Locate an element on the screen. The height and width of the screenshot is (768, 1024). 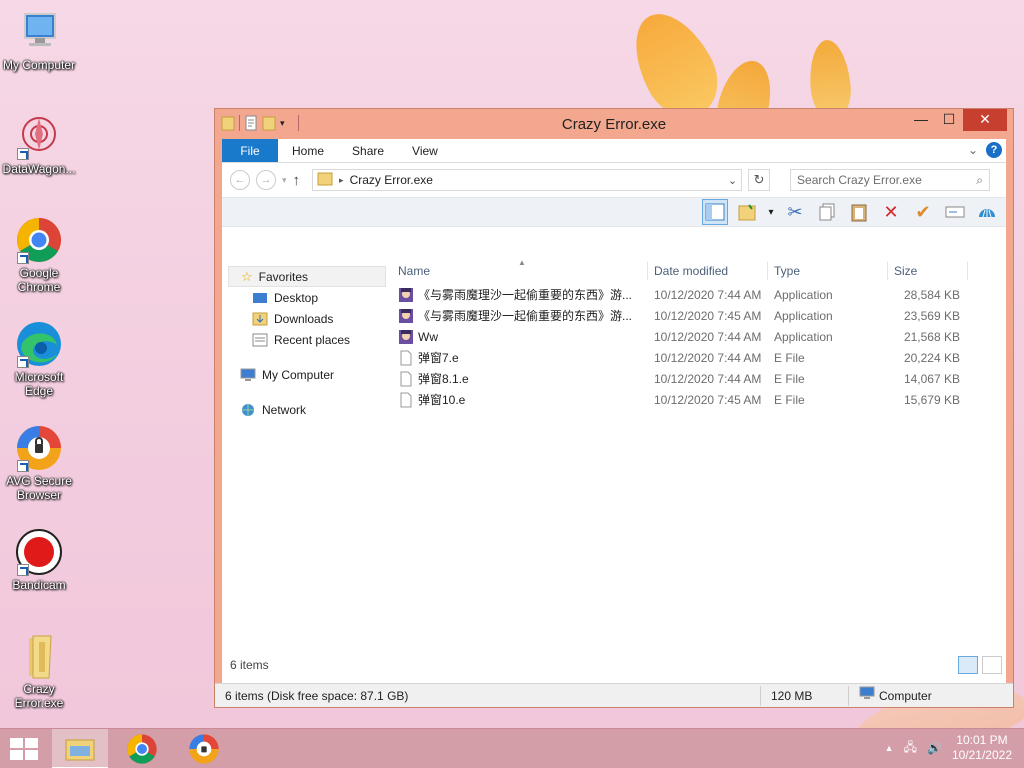
chevron-down-icon: ⌄ is located at coordinates (732, 180).